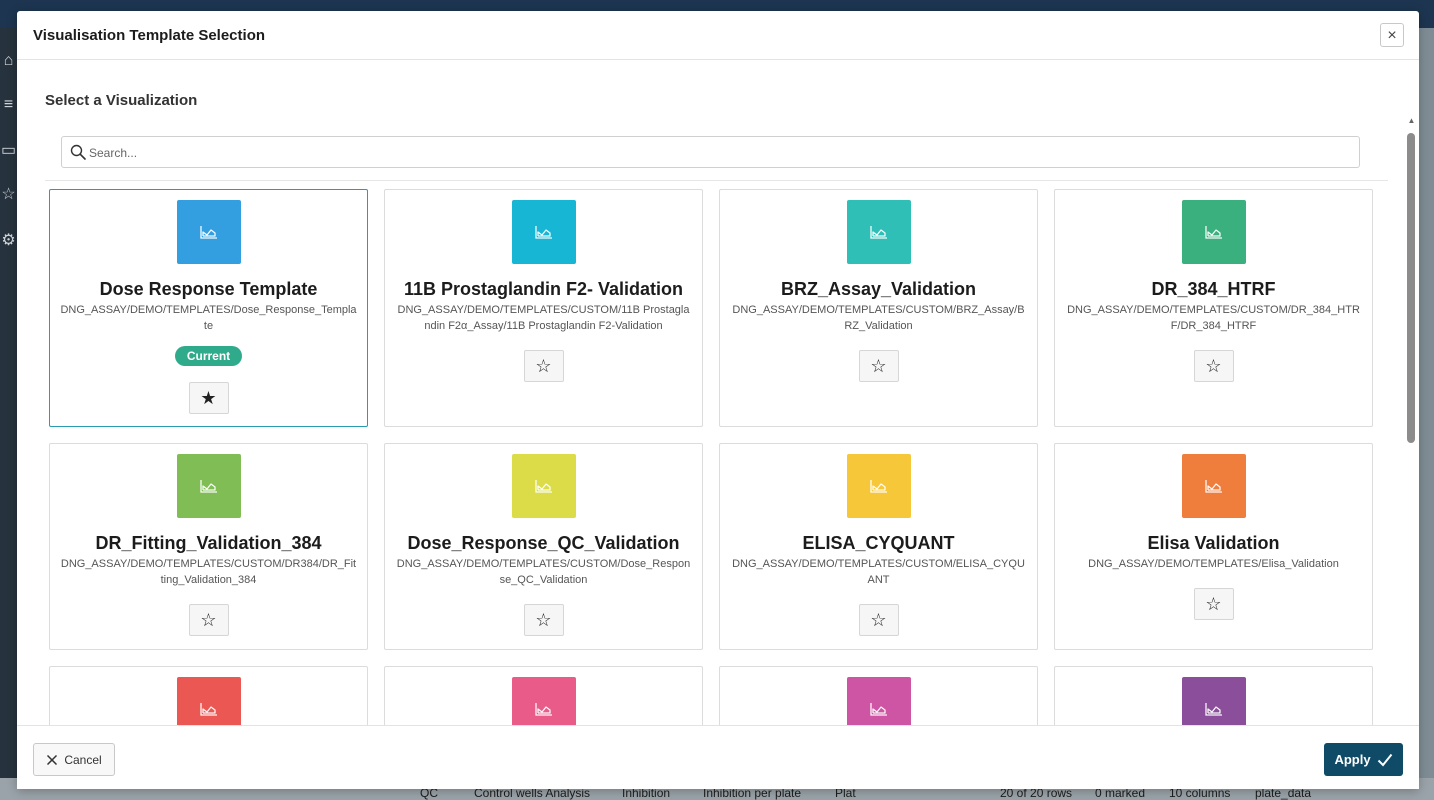  I want to click on close-button: ×, so click(1392, 35).